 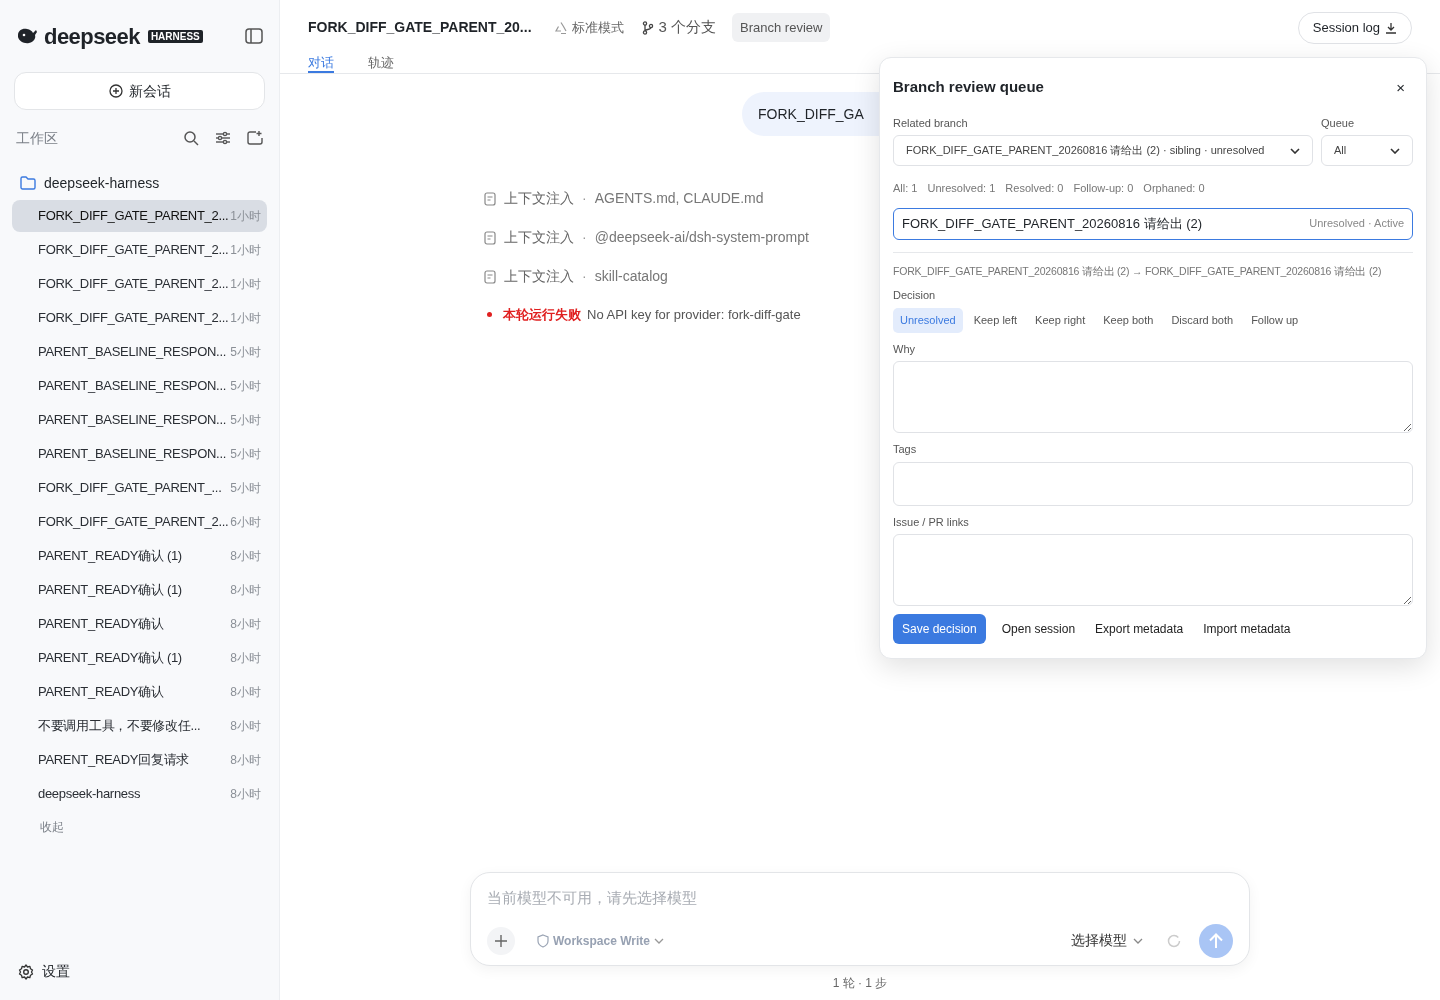 What do you see at coordinates (597, 27) in the screenshot?
I see `mode-label: 标准模式` at bounding box center [597, 27].